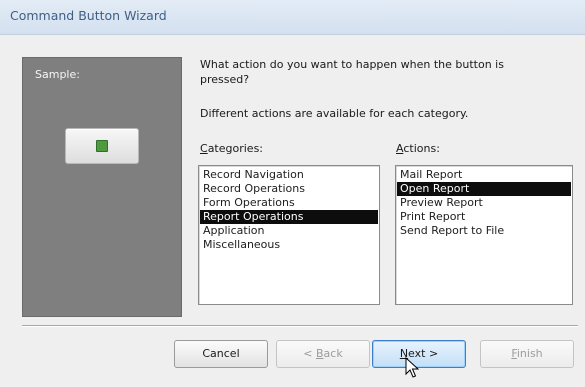 The width and height of the screenshot is (585, 387). I want to click on categories-label: Categories:, so click(232, 148).